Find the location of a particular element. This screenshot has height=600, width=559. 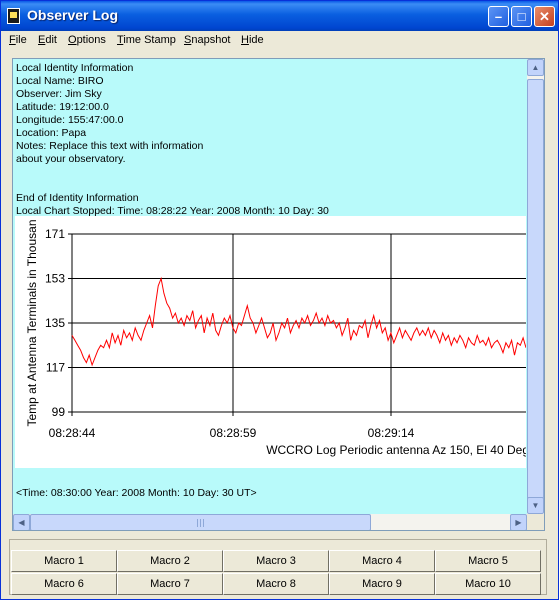

minimize-button: – is located at coordinates (498, 16).